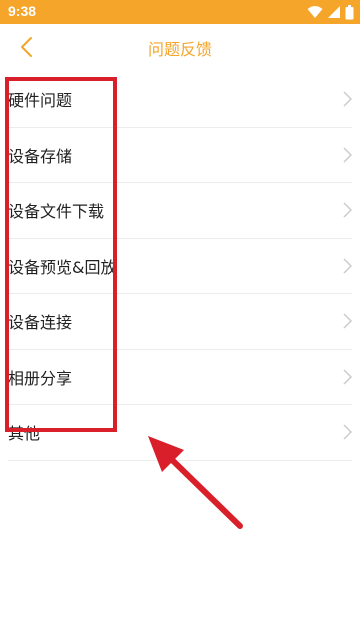 The height and width of the screenshot is (639, 360). I want to click on top-app-bar: 问题反馈, so click(180, 48).